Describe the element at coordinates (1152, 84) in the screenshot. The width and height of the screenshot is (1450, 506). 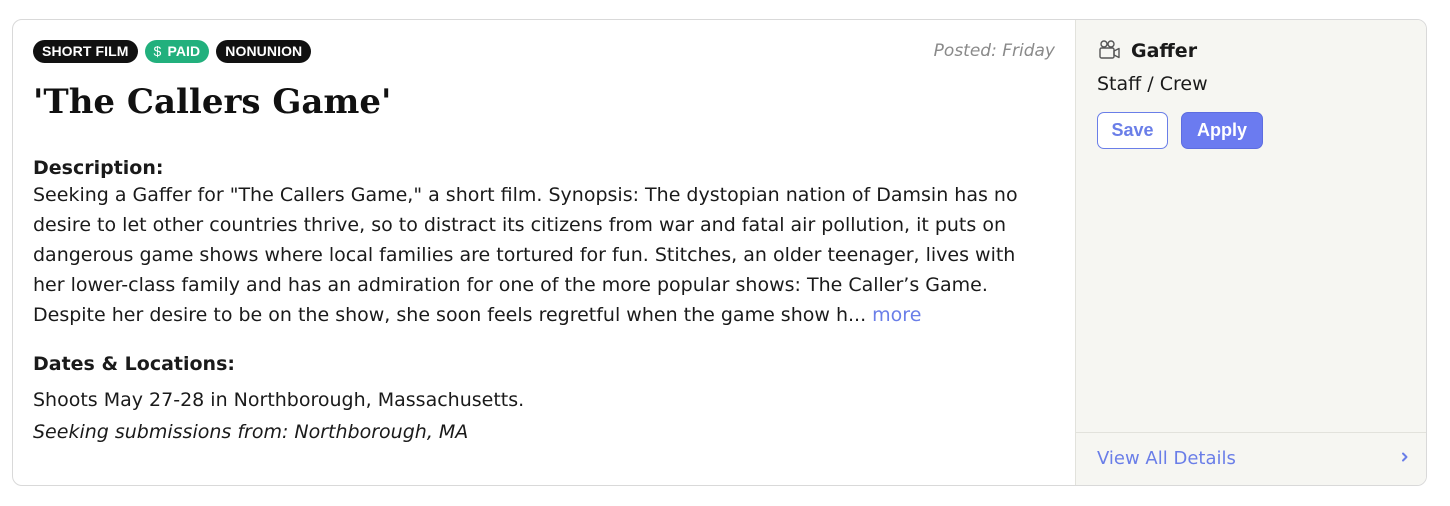
I see `role-type: Staff / Crew` at that location.